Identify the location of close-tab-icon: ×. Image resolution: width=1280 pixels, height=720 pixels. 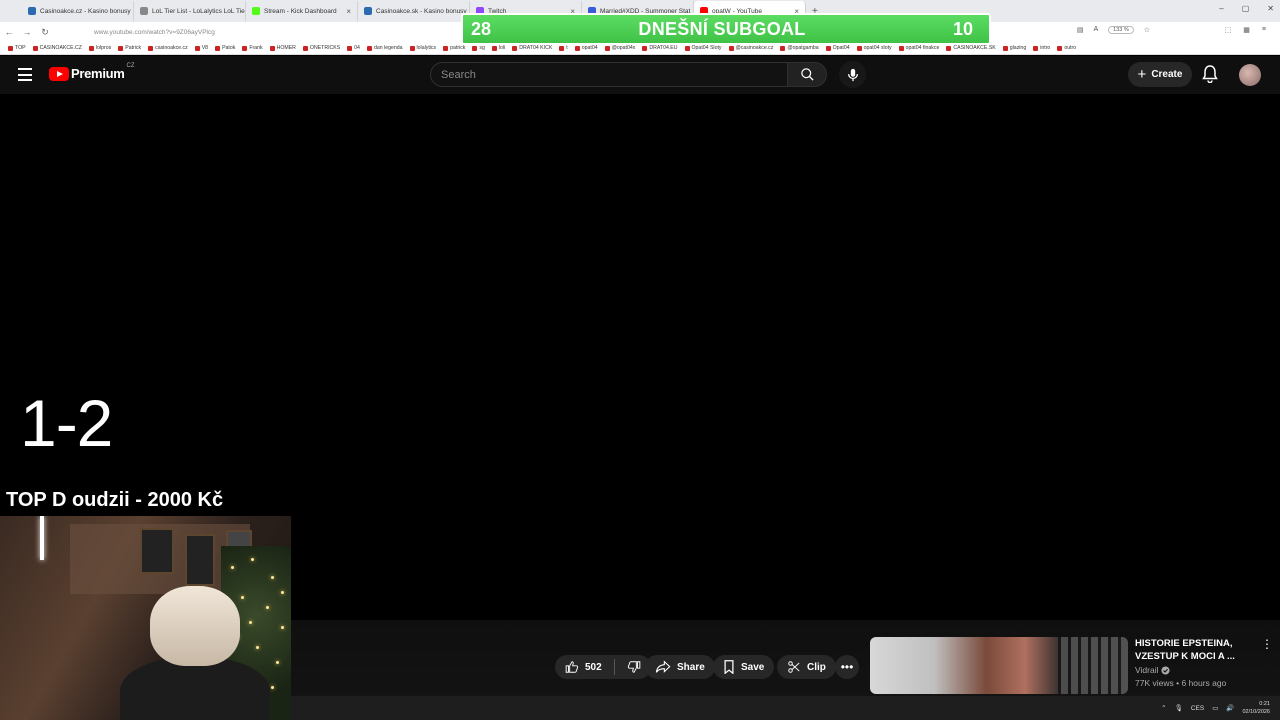
(348, 11).